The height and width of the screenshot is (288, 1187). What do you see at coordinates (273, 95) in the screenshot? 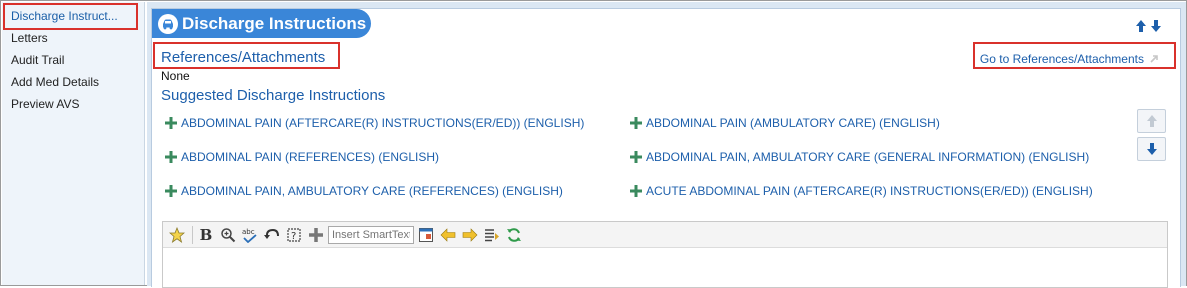
I see `suggested-heading: Suggested Discharge Instructions` at bounding box center [273, 95].